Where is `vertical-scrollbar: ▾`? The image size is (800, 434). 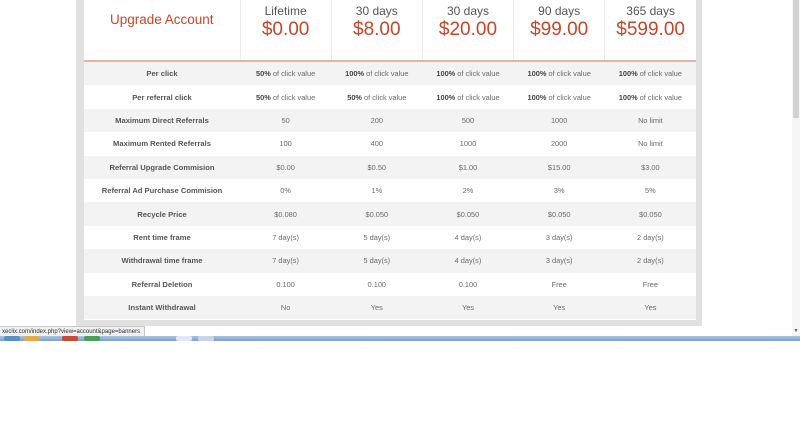
vertical-scrollbar: ▾ is located at coordinates (796, 168).